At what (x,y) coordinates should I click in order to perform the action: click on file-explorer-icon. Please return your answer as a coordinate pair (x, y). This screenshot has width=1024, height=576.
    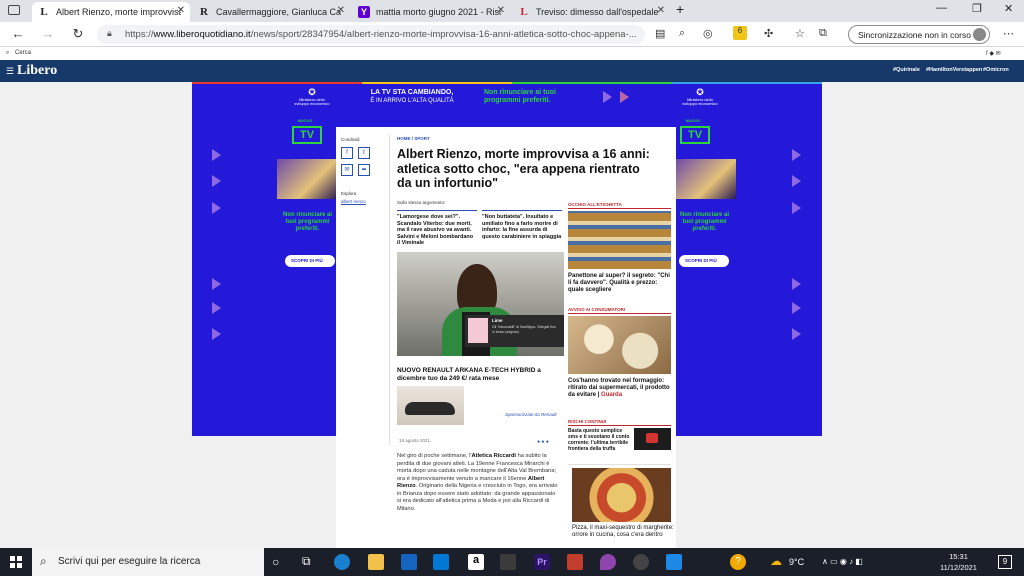
    Looking at the image, I should click on (376, 562).